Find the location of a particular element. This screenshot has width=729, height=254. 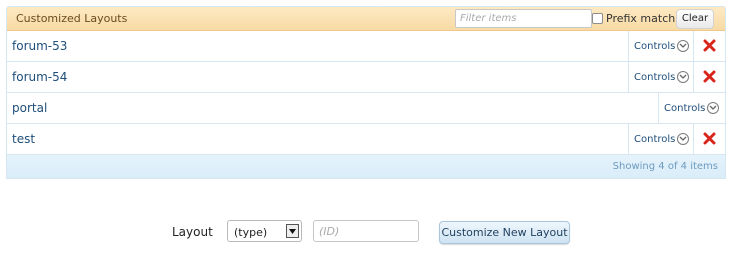

item-count: Showing 4 of 4 items is located at coordinates (665, 166).